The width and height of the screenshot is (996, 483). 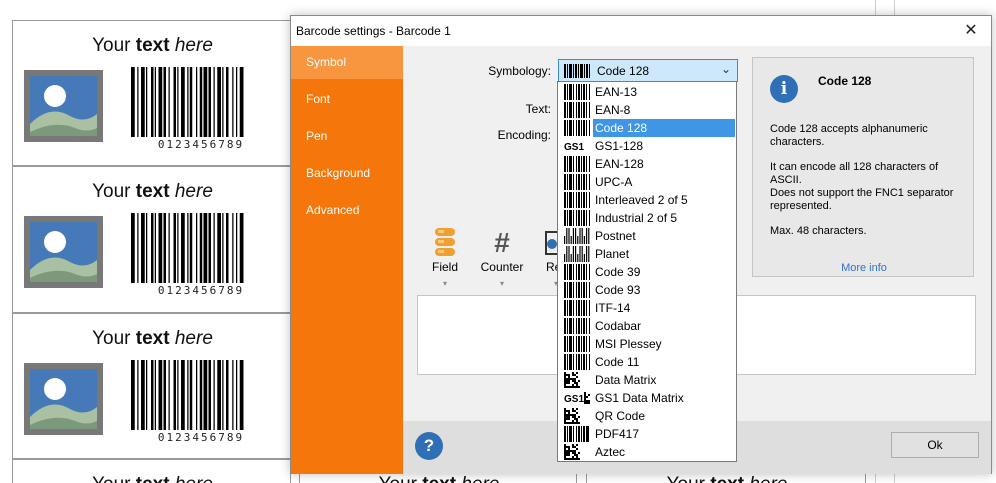 I want to click on dropdown-option: Postnet, so click(x=647, y=236).